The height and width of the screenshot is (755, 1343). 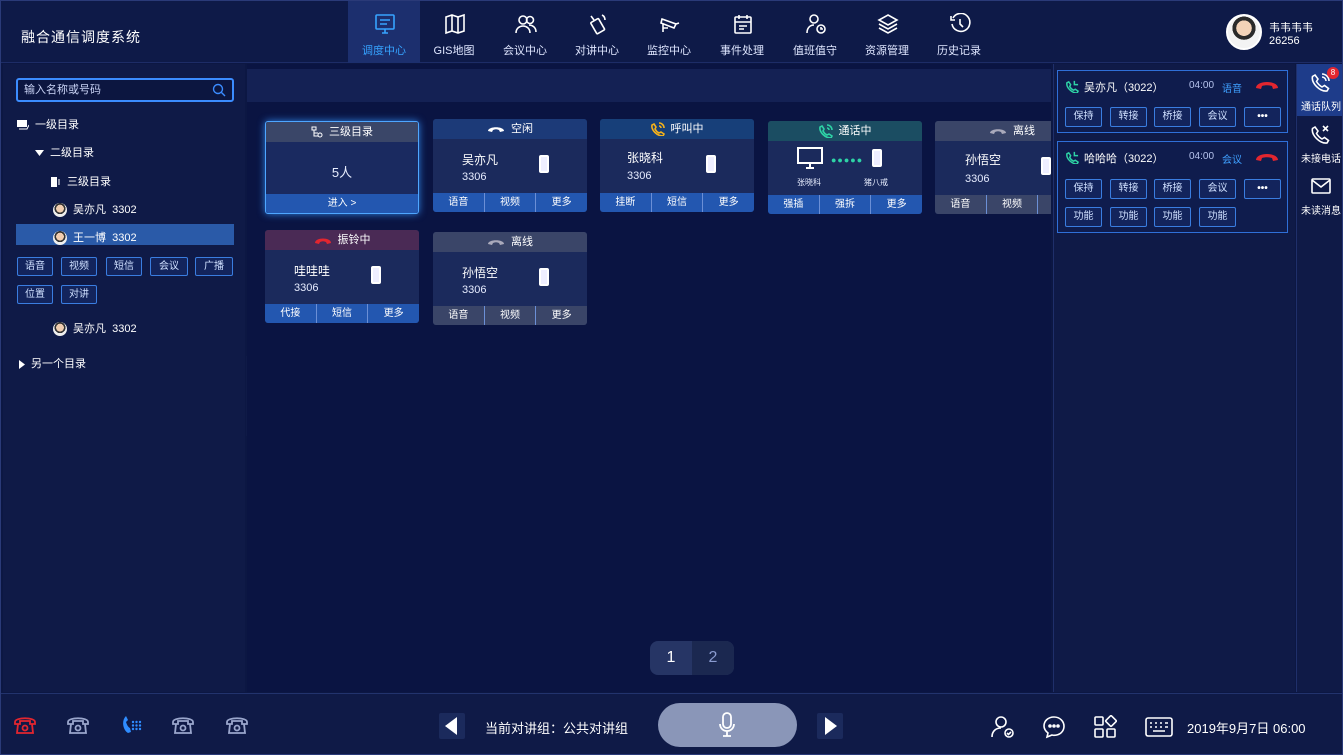 What do you see at coordinates (597, 51) in the screenshot?
I see `nav-label: 对讲中心` at bounding box center [597, 51].